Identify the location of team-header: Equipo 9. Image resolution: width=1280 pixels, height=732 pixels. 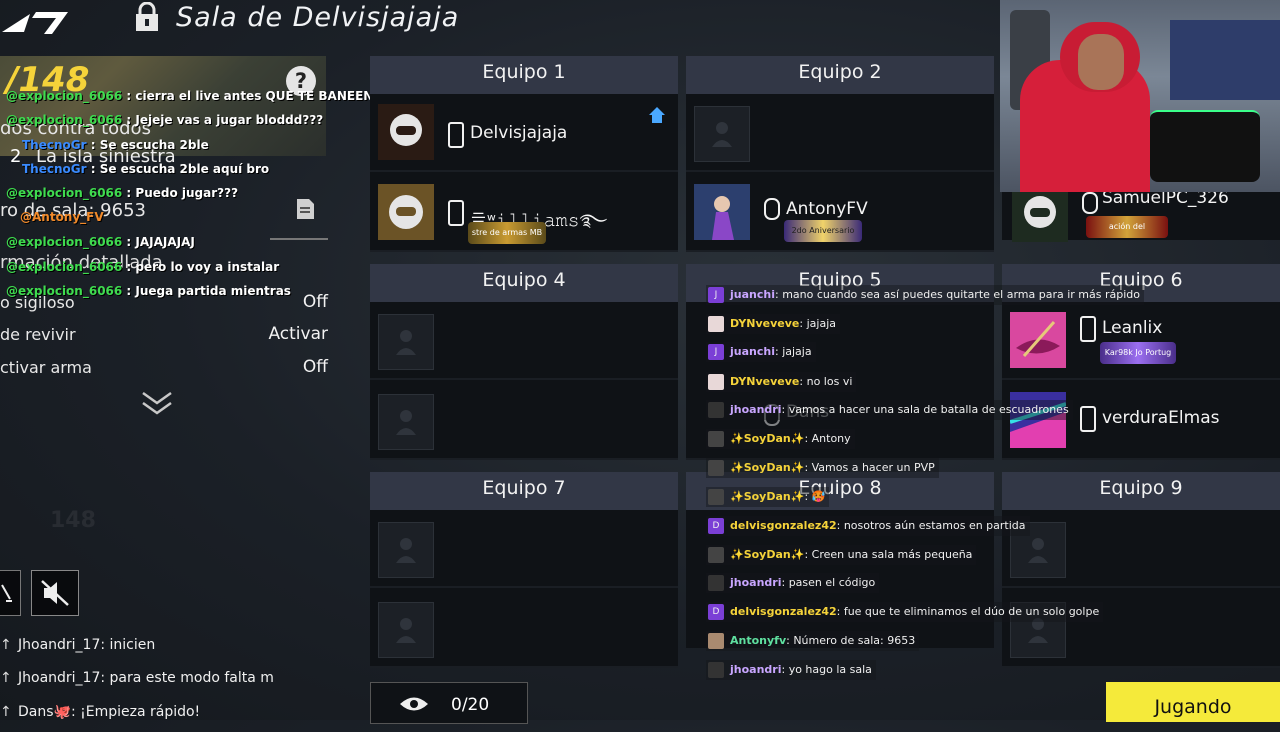
(1141, 491).